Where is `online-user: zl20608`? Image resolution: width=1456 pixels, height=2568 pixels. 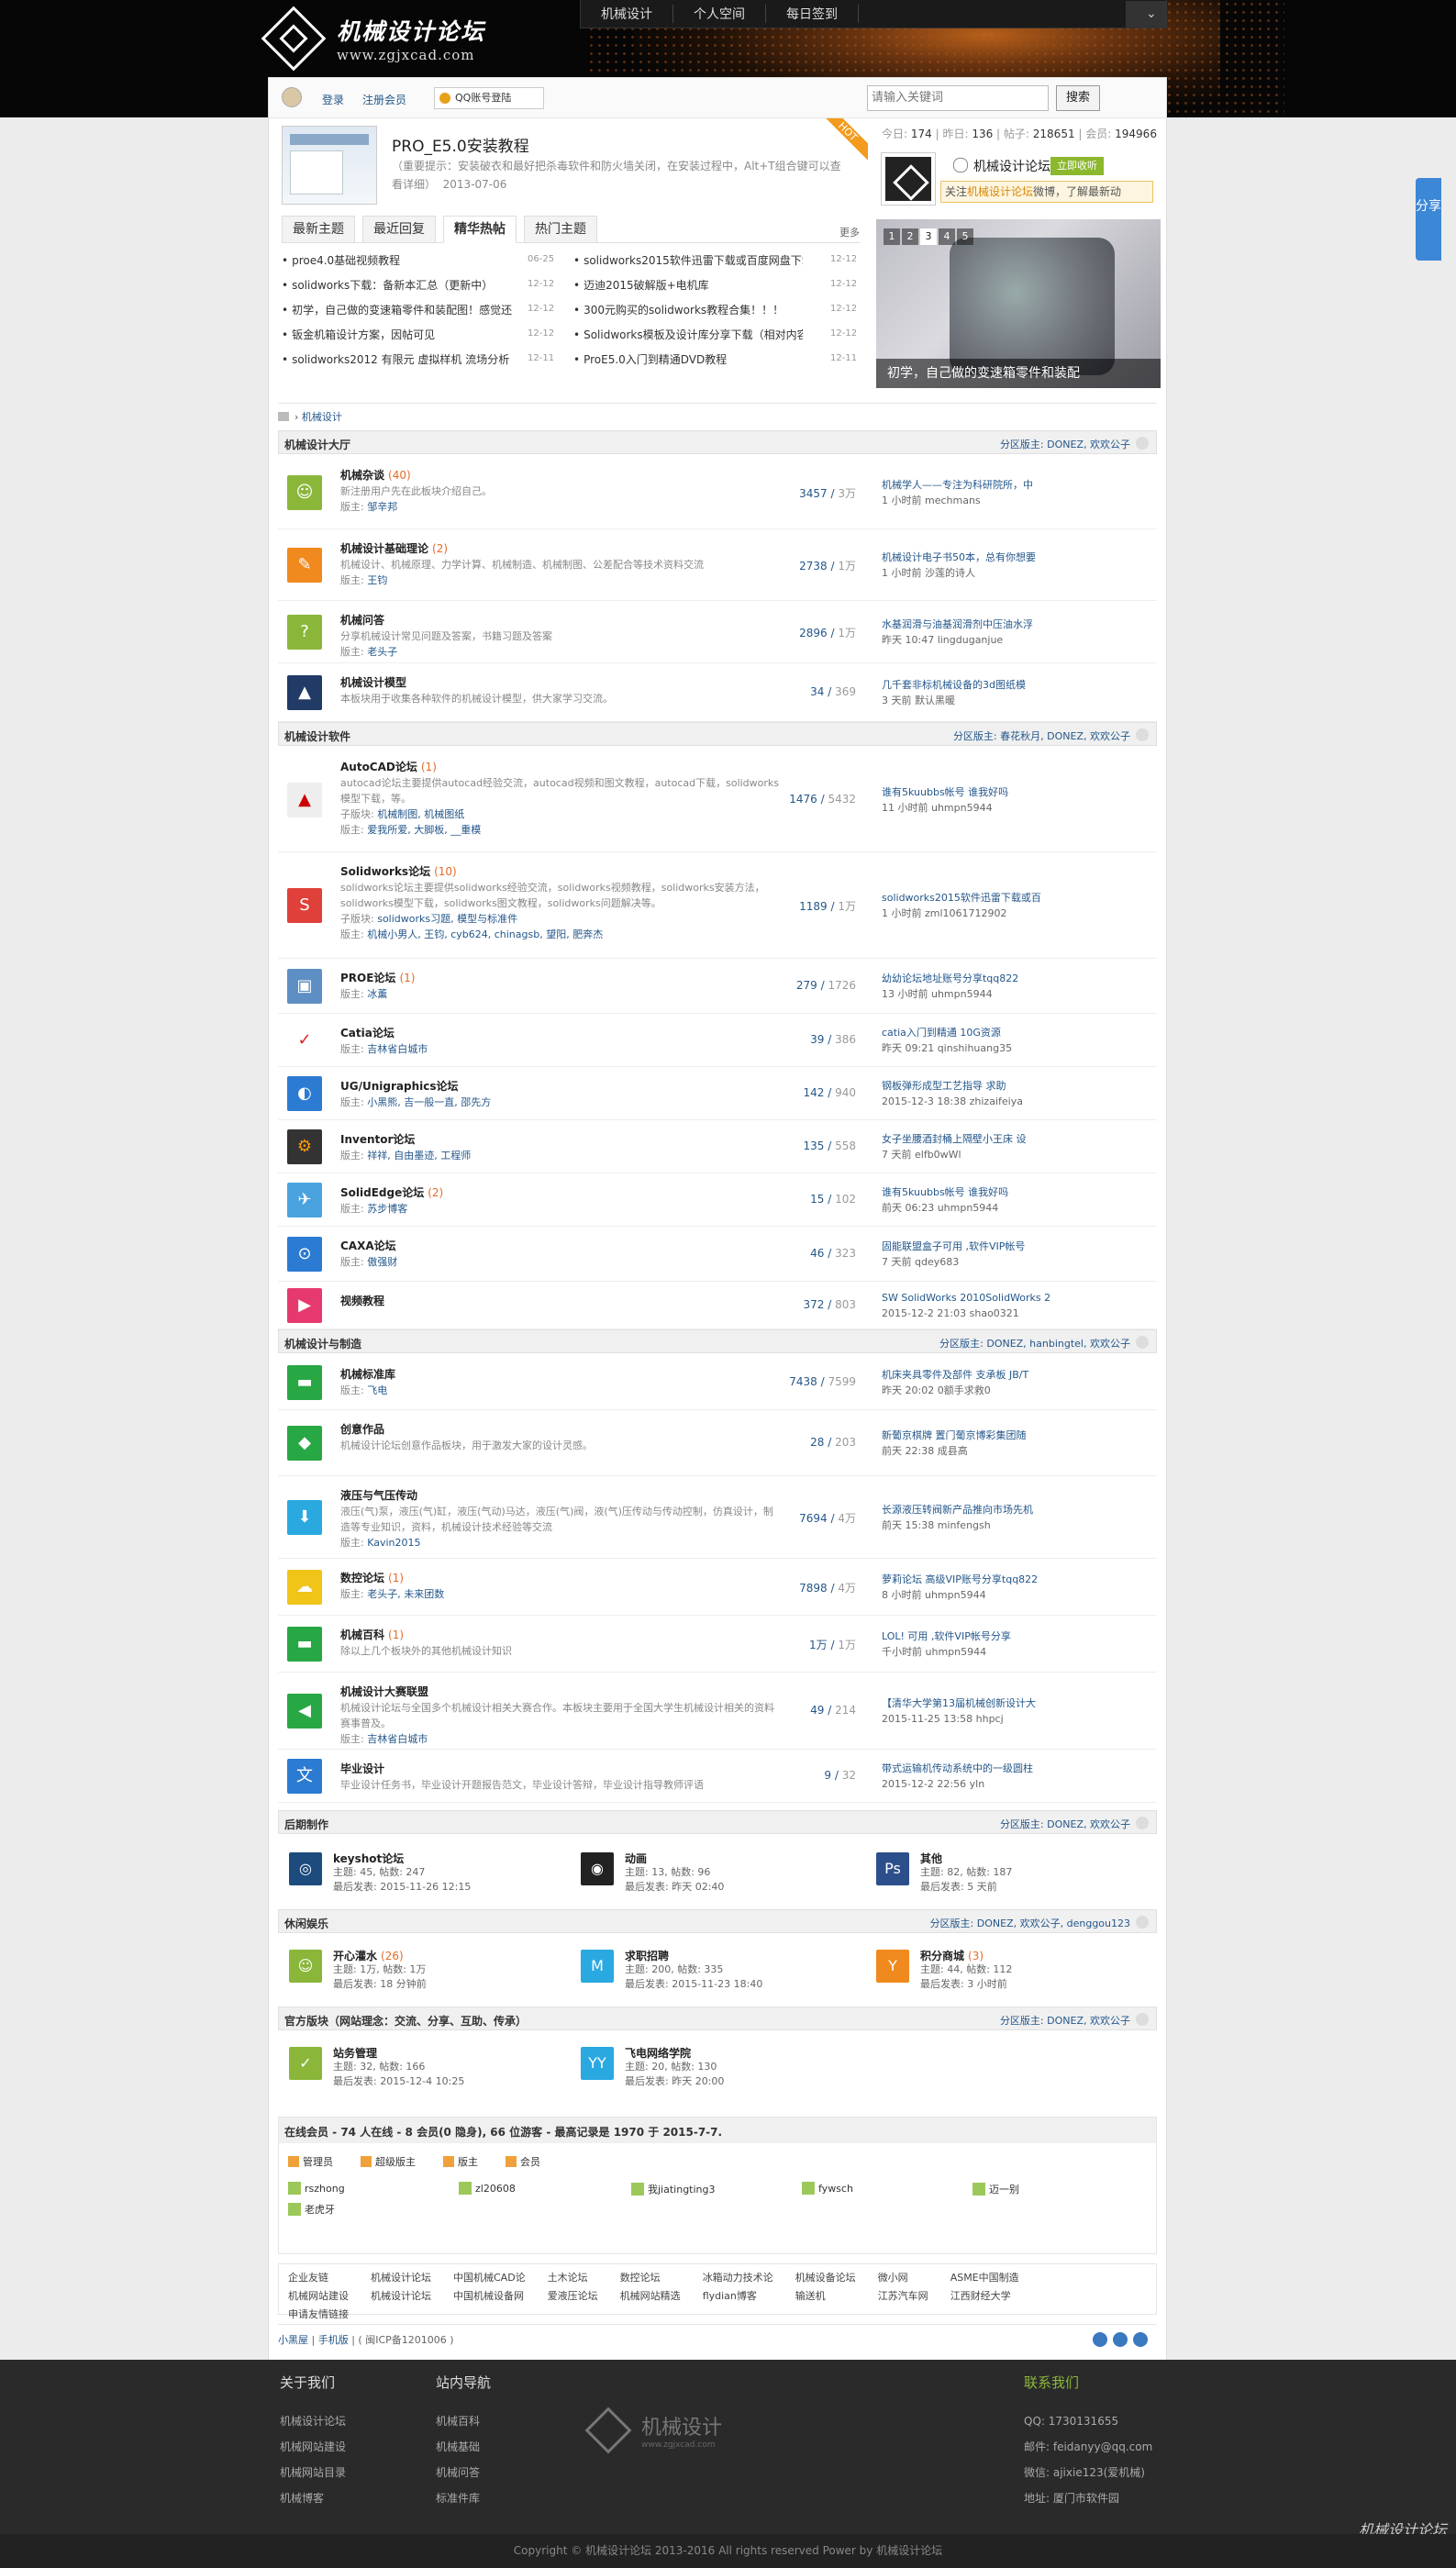
online-user: zl20608 is located at coordinates (487, 2188).